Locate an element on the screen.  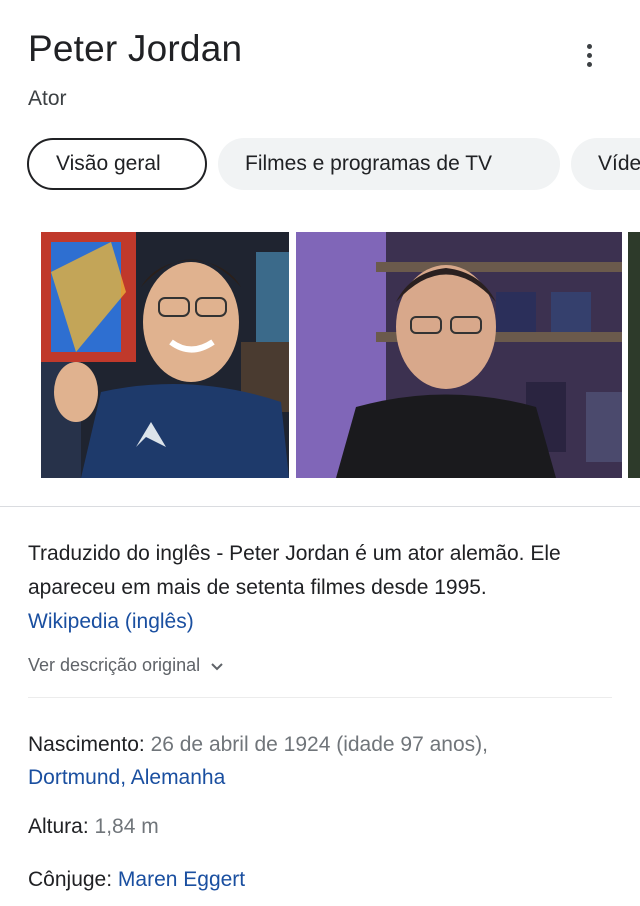
birthplace-link: Dortmund, Alemanha is located at coordinates (126, 777).